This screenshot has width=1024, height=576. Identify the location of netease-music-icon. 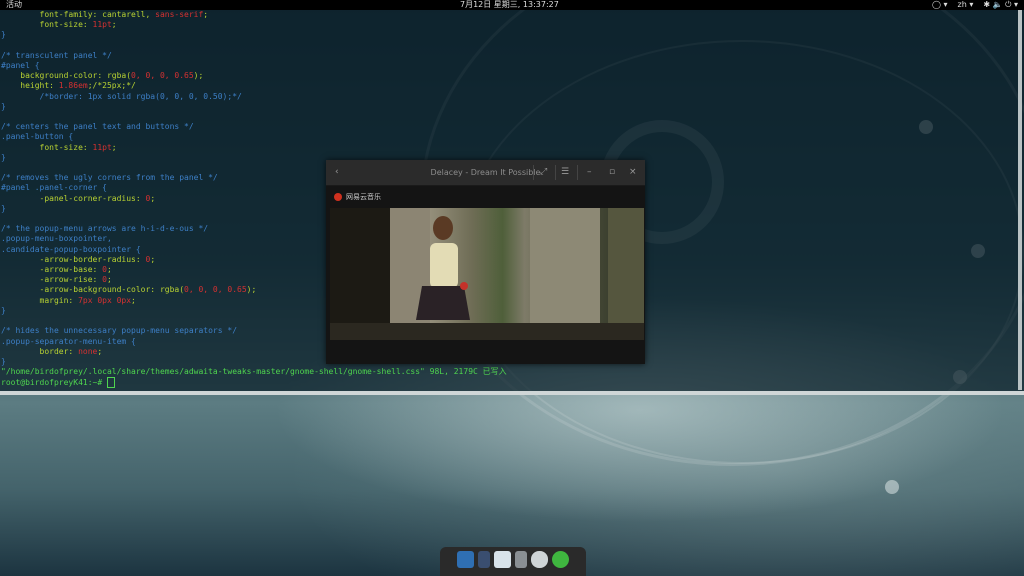
(338, 197).